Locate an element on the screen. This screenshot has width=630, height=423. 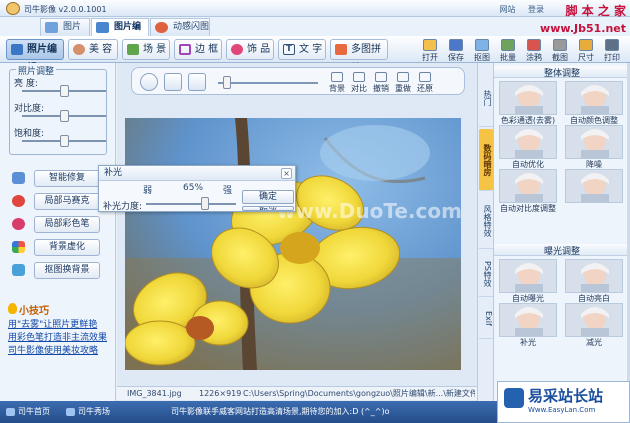
tool-label: 场 景 is located at coordinates (155, 49).